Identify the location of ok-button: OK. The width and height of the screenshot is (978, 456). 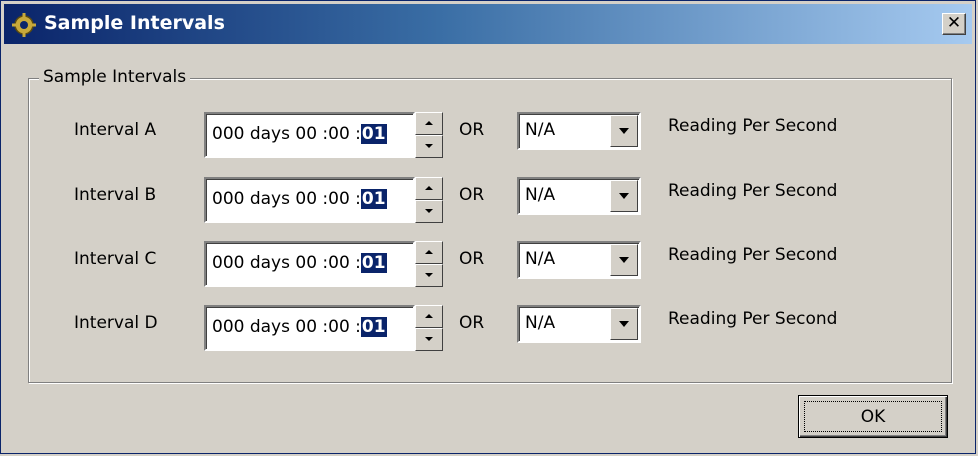
(873, 416).